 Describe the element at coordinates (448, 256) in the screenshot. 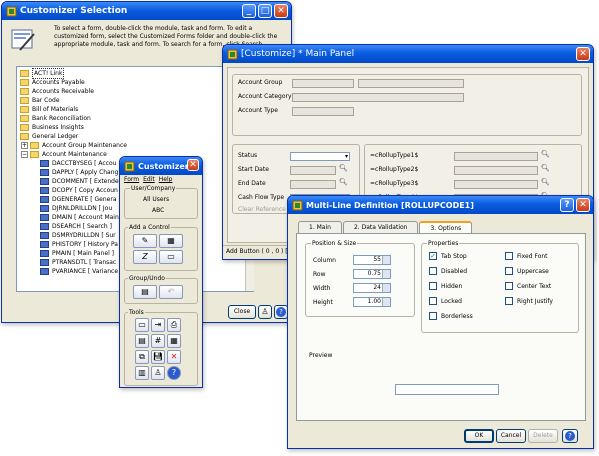

I see `property-checkbox: ✓ Tab Stop` at that location.